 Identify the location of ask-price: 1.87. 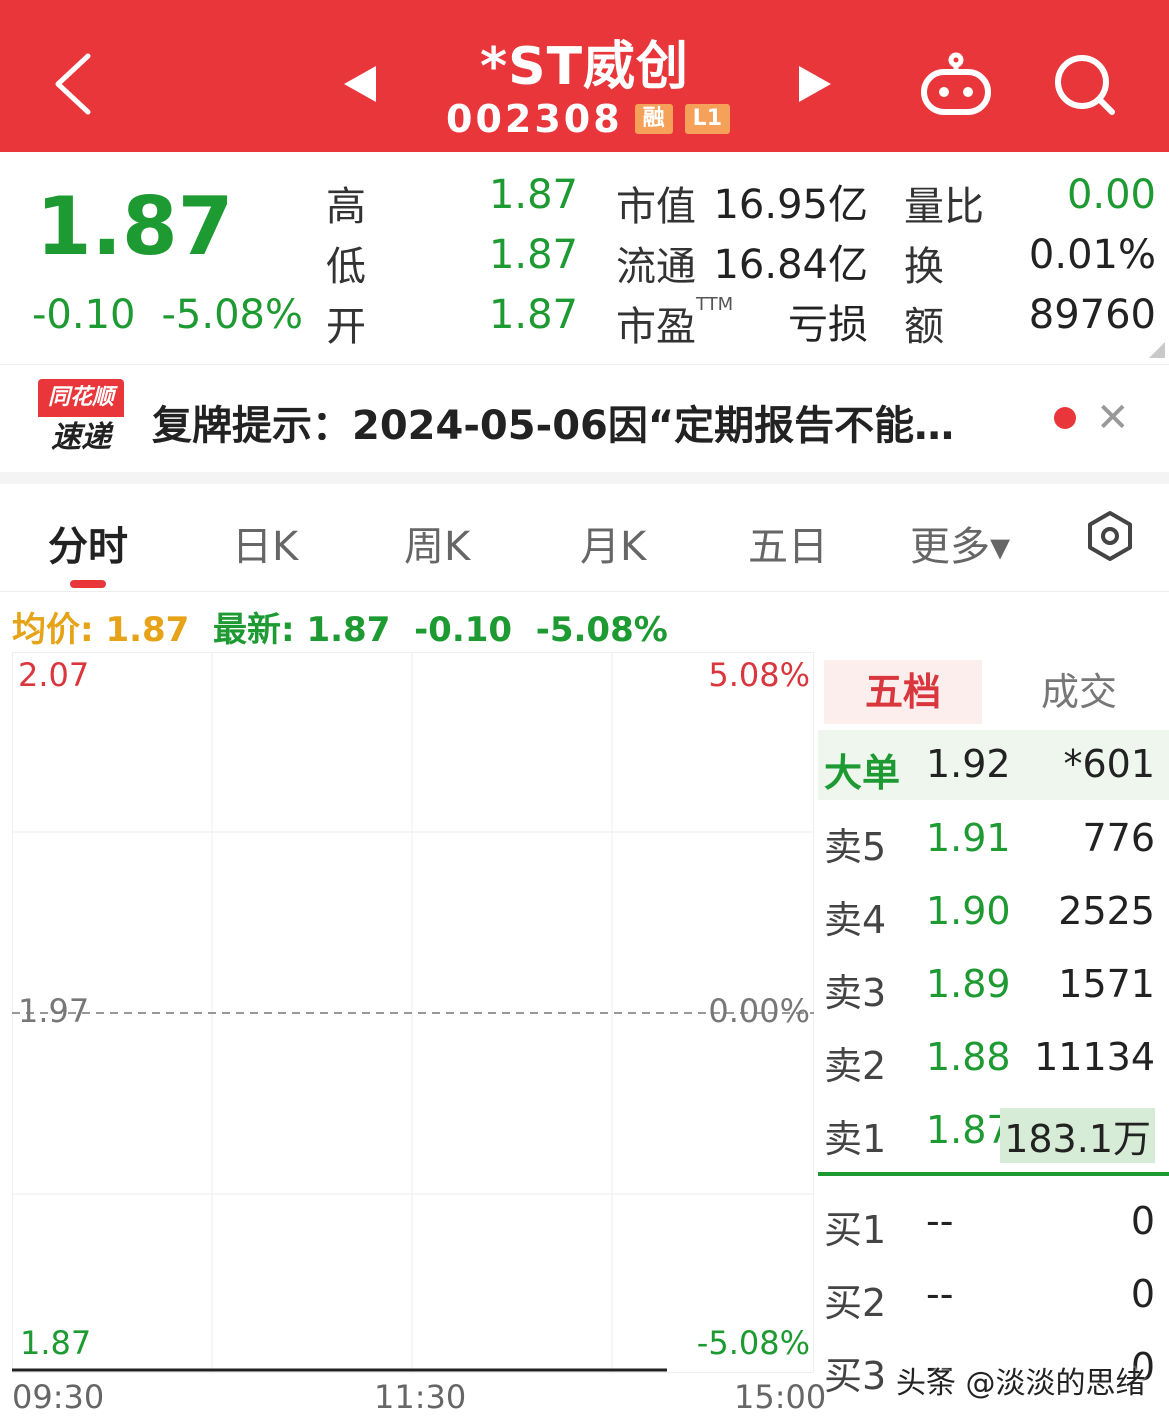
(968, 1130).